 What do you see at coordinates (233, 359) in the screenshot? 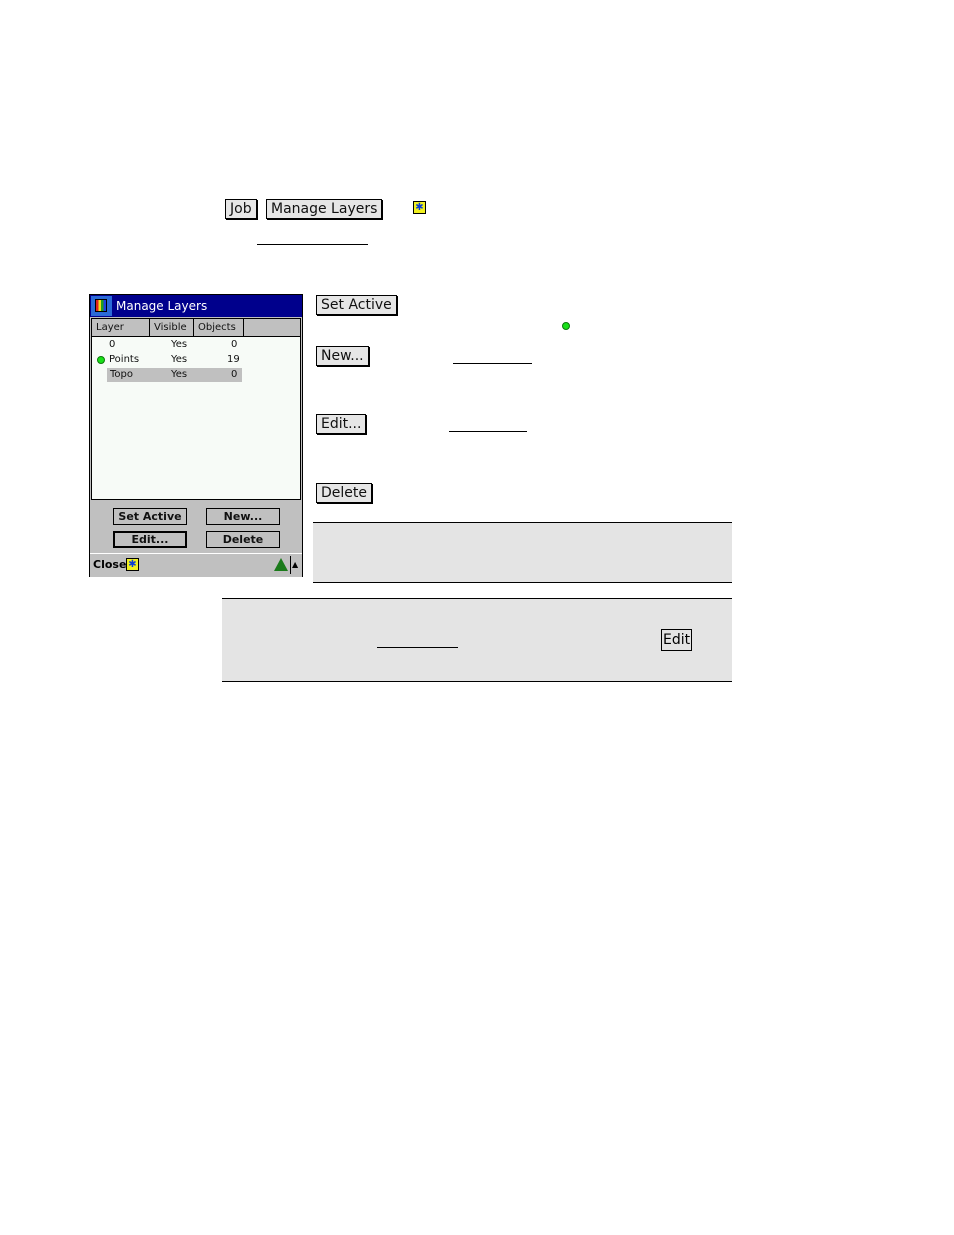
I see `layer-objects: 19` at bounding box center [233, 359].